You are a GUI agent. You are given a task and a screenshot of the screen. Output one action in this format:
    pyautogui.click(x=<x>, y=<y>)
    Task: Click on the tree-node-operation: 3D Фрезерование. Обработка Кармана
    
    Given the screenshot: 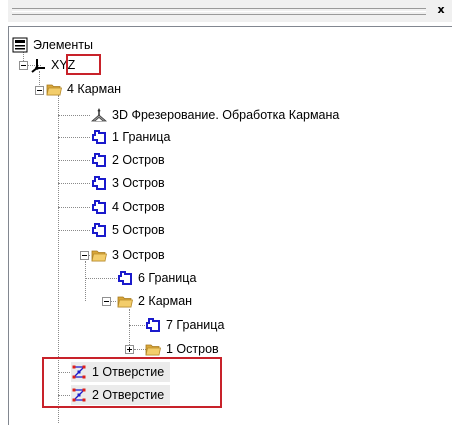 What is the action you would take?
    pyautogui.click(x=215, y=115)
    